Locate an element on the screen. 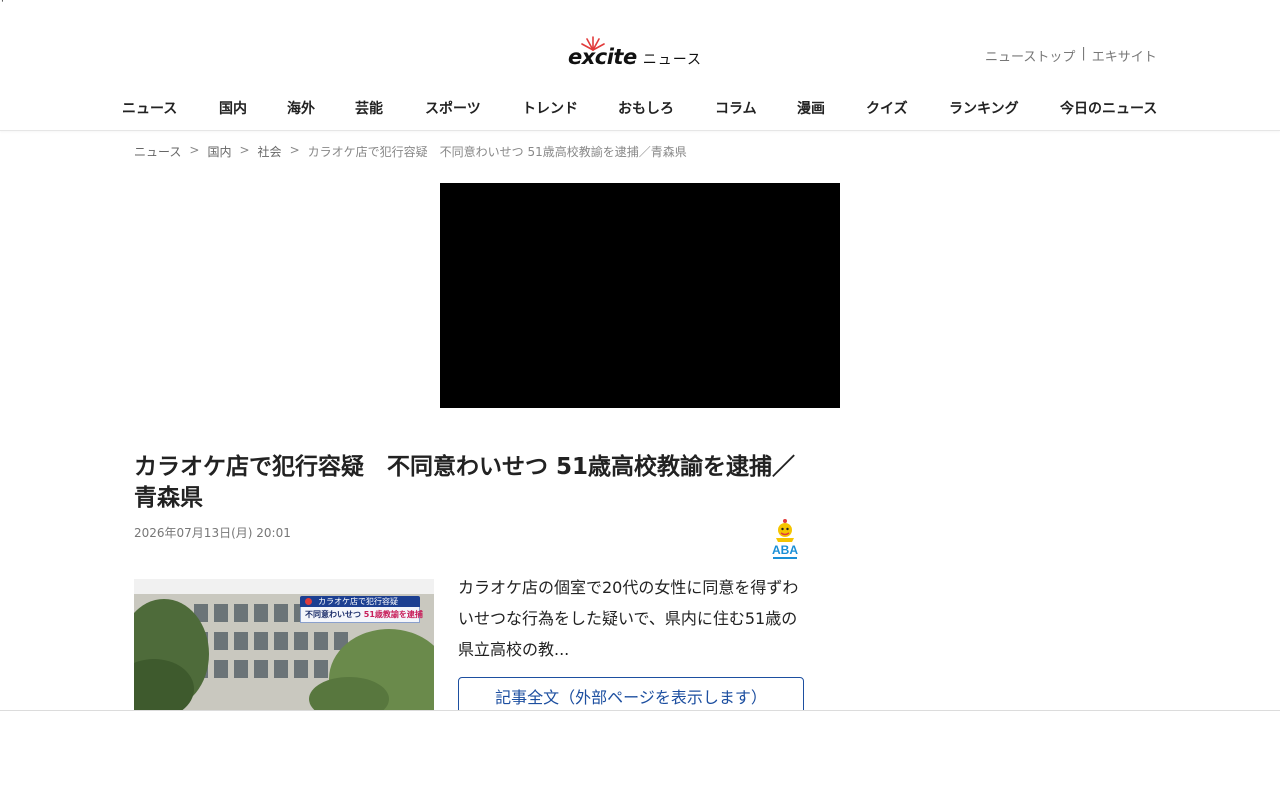 The width and height of the screenshot is (1280, 801). caption-bottom-highlight: 51歳教諭を逮捕 is located at coordinates (393, 614).